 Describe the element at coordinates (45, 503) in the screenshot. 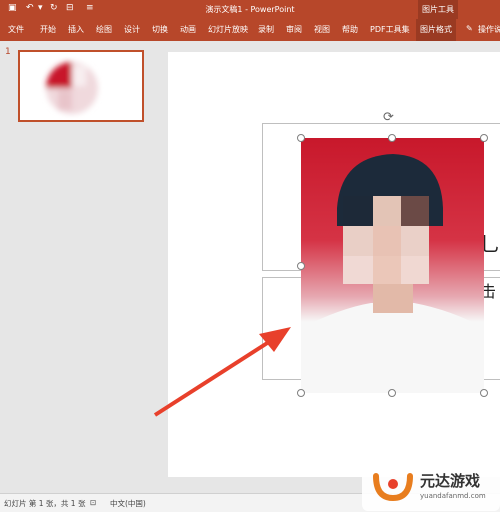

I see `slide-info: 幻灯片 第 1 张，共 1 张` at that location.